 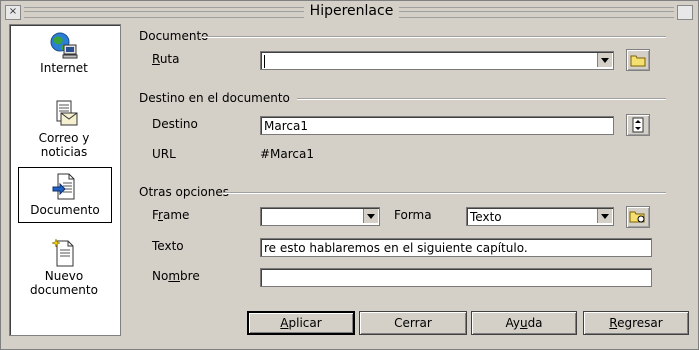 I want to click on events-button, so click(x=638, y=217).